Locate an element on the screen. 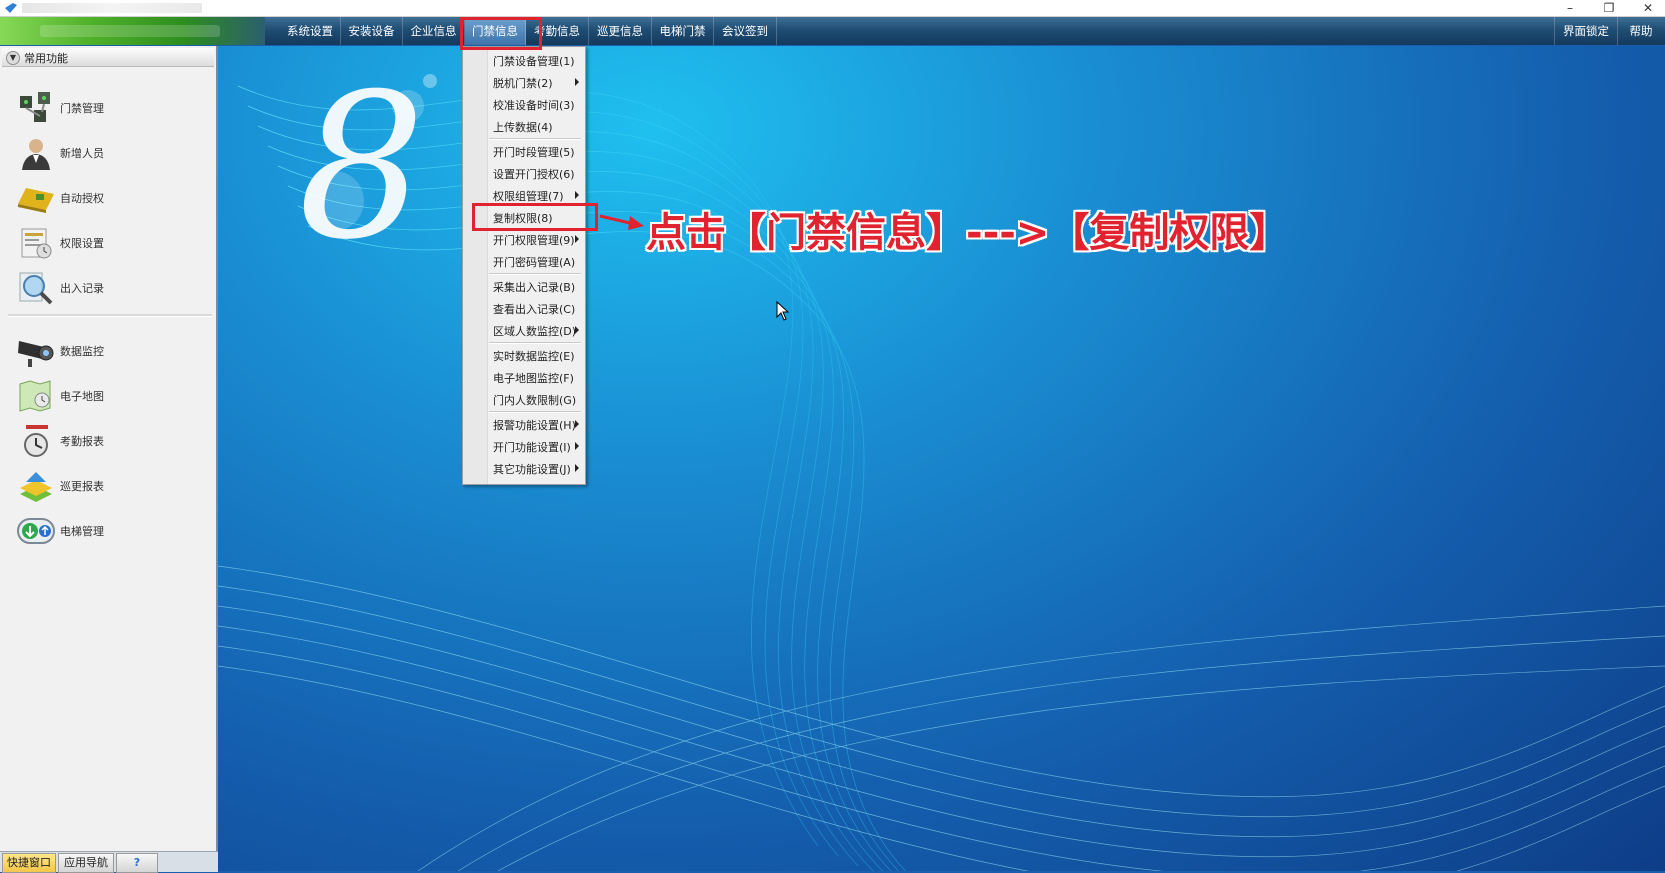 The image size is (1665, 873). highlight-menu-access-control is located at coordinates (501, 33).